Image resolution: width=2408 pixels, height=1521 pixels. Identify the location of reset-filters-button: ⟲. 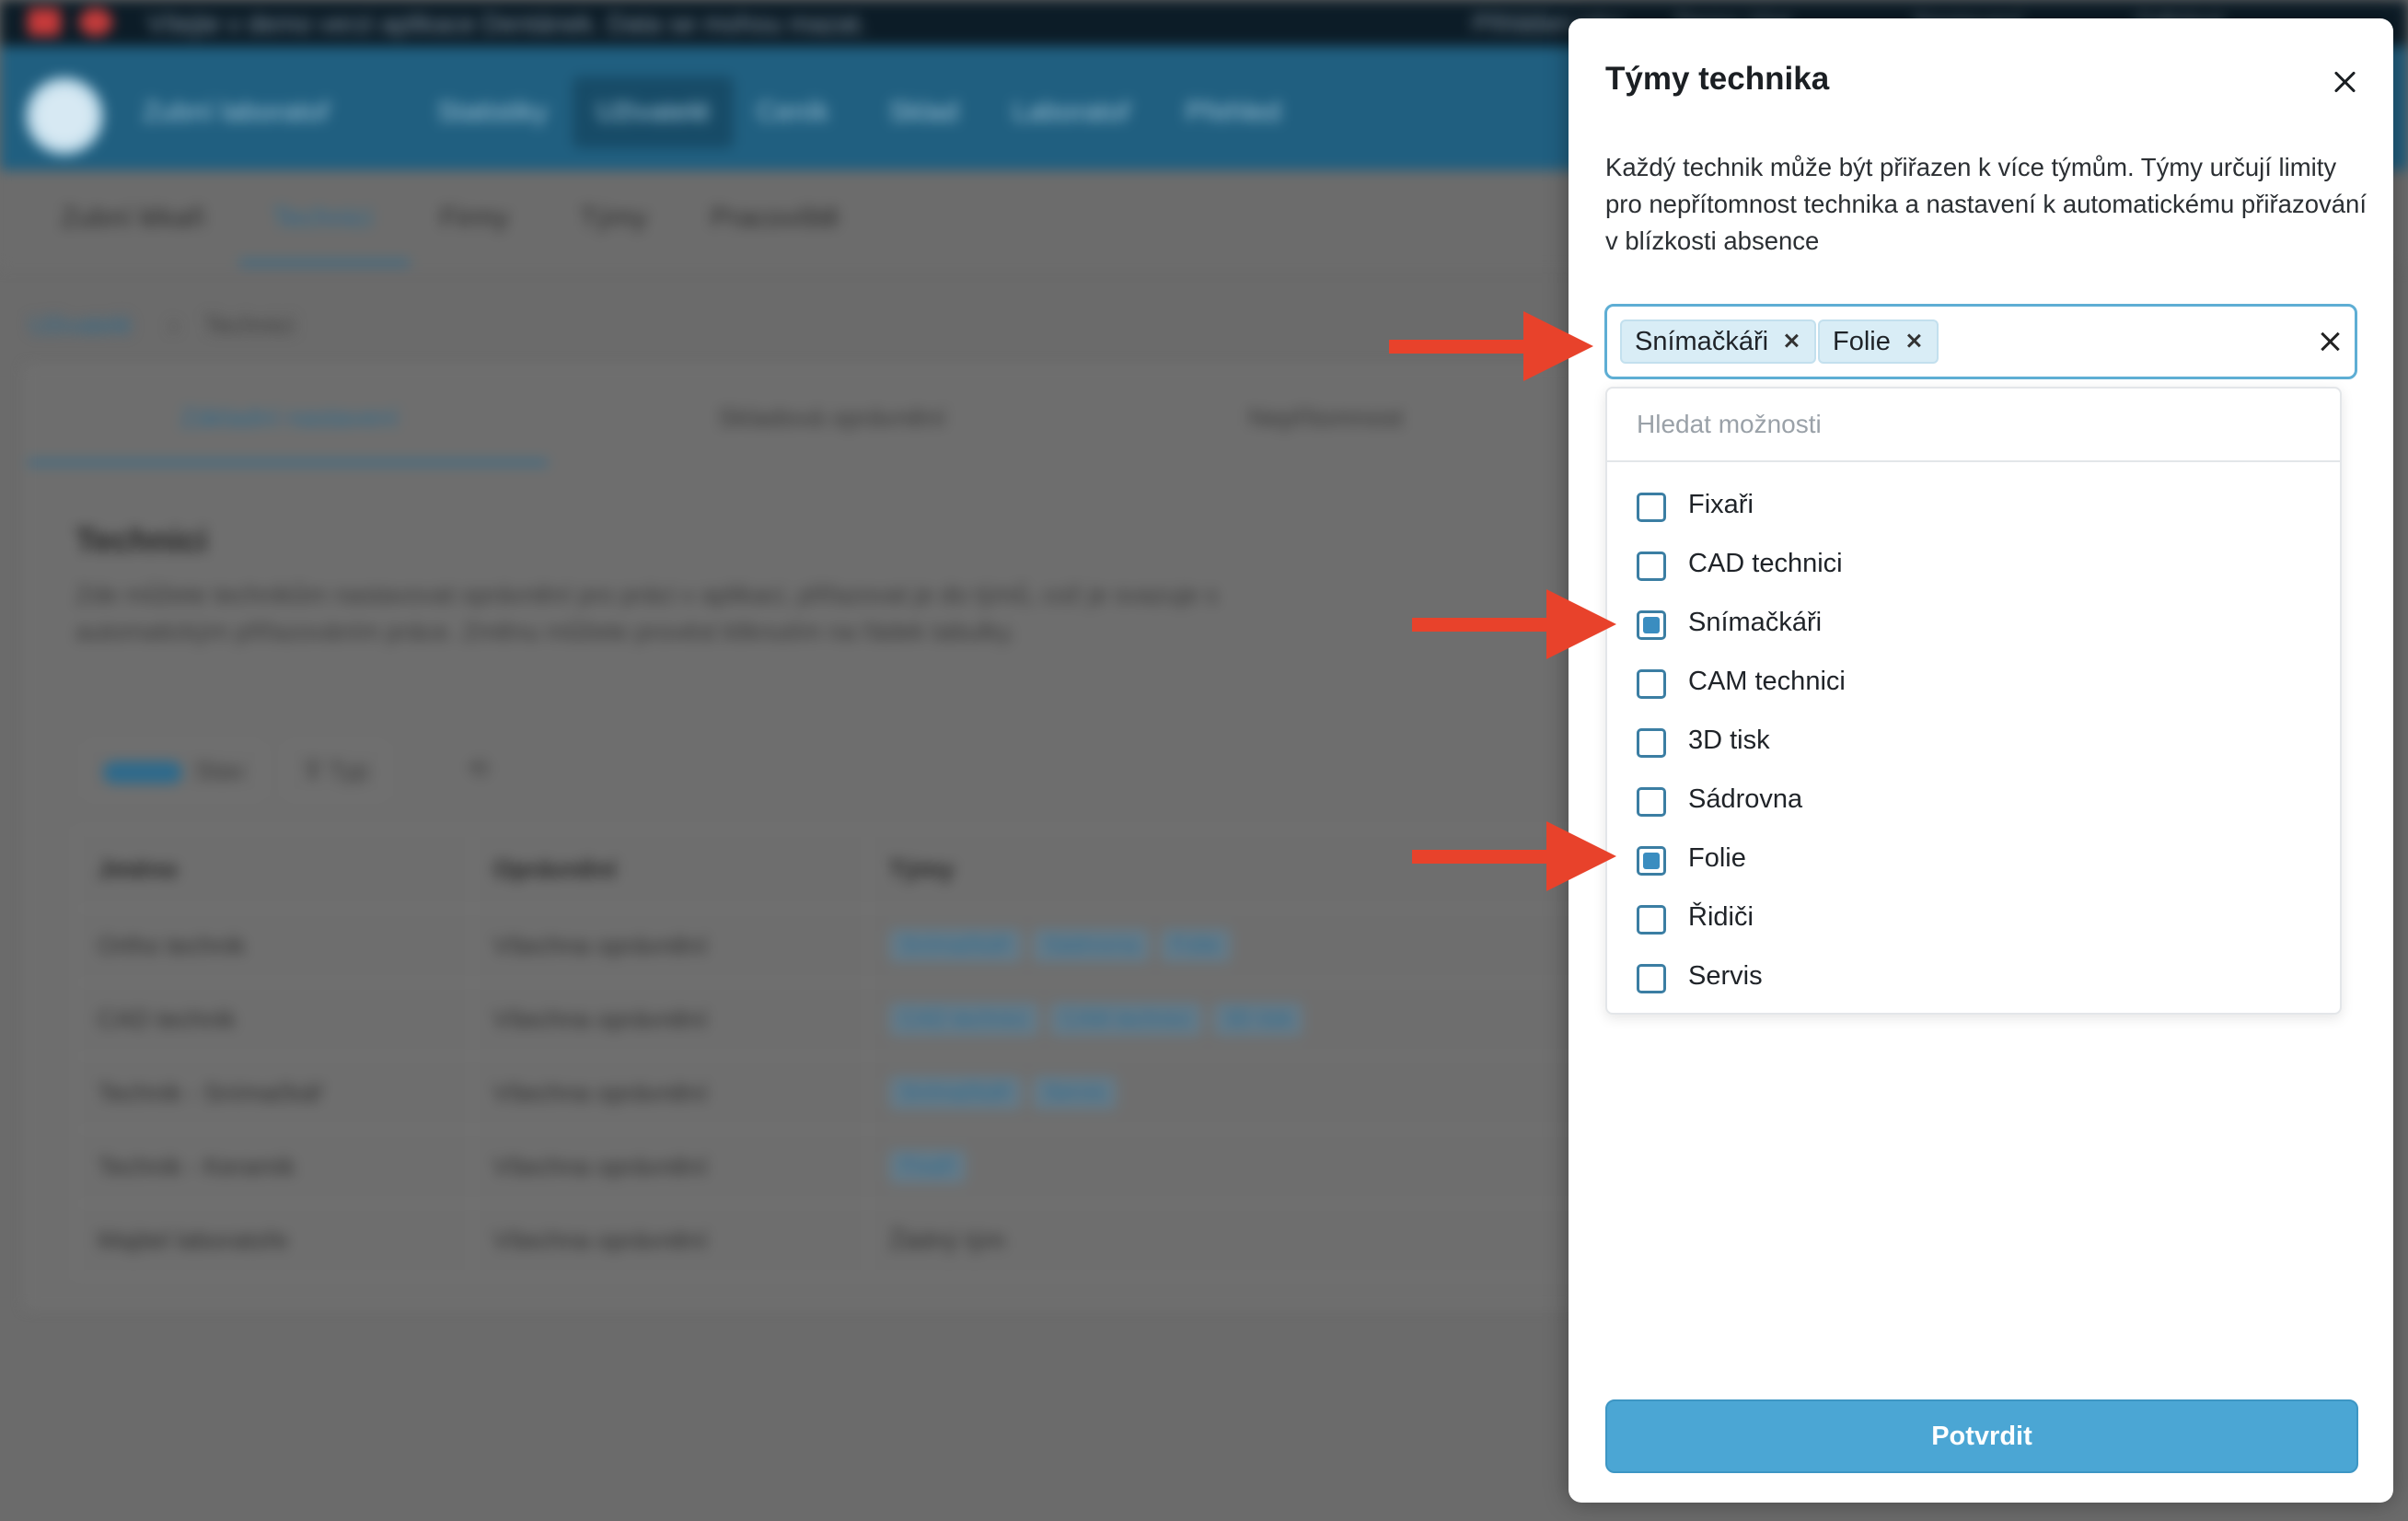
(478, 770).